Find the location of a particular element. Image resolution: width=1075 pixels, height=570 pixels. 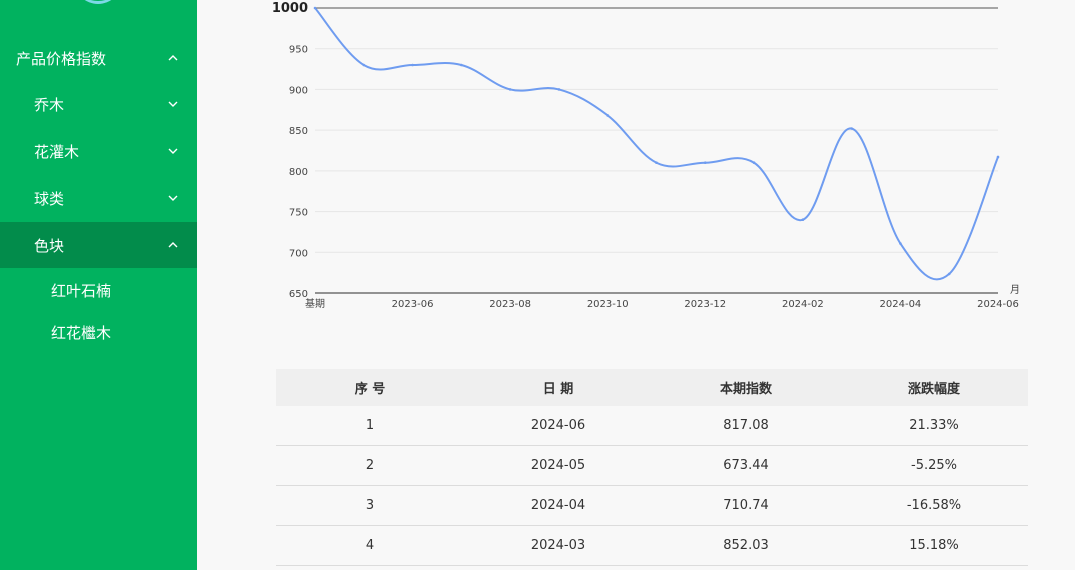

table-cell: -16.58% is located at coordinates (934, 505).